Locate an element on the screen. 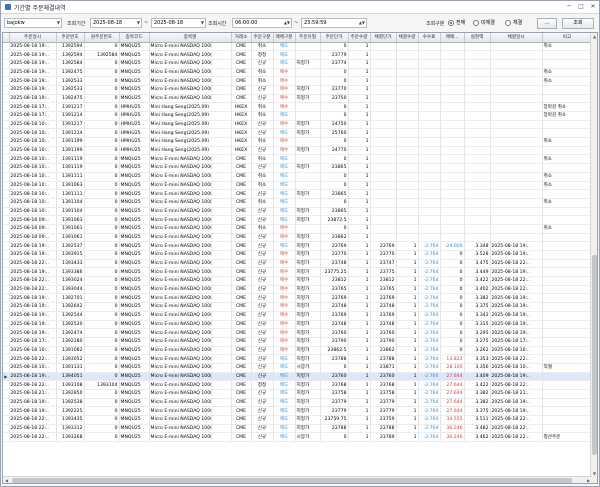  column-header: 체결수량 is located at coordinates (407, 38).